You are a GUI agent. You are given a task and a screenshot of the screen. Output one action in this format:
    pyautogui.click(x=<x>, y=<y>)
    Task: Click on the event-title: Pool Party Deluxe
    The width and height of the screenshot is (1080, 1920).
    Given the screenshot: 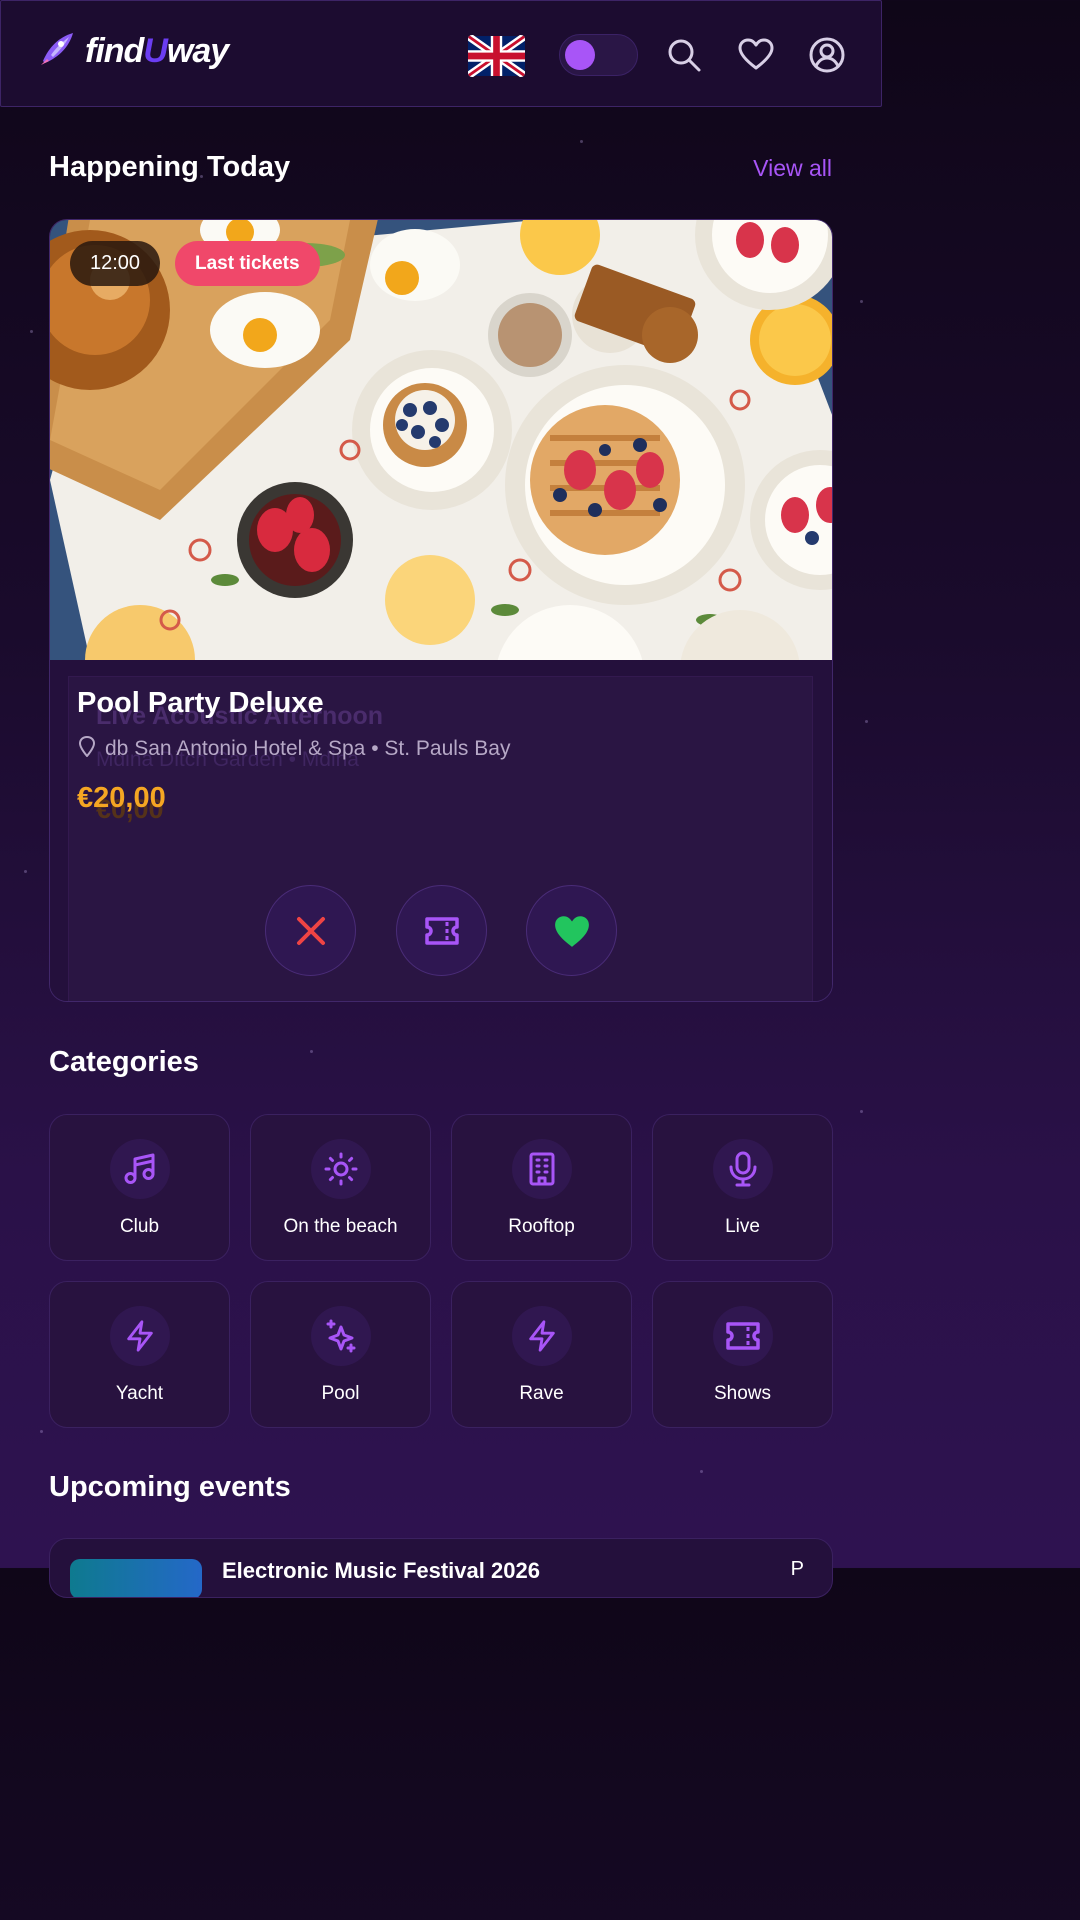 What is the action you would take?
    pyautogui.click(x=200, y=703)
    